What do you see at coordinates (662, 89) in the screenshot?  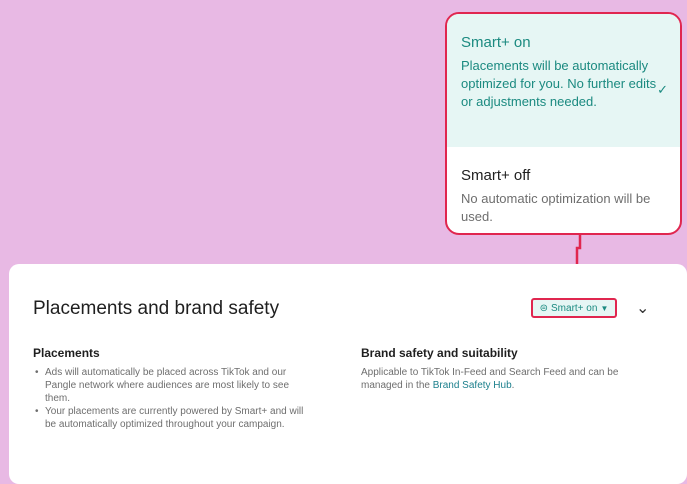 I see `check-icon: ✓` at bounding box center [662, 89].